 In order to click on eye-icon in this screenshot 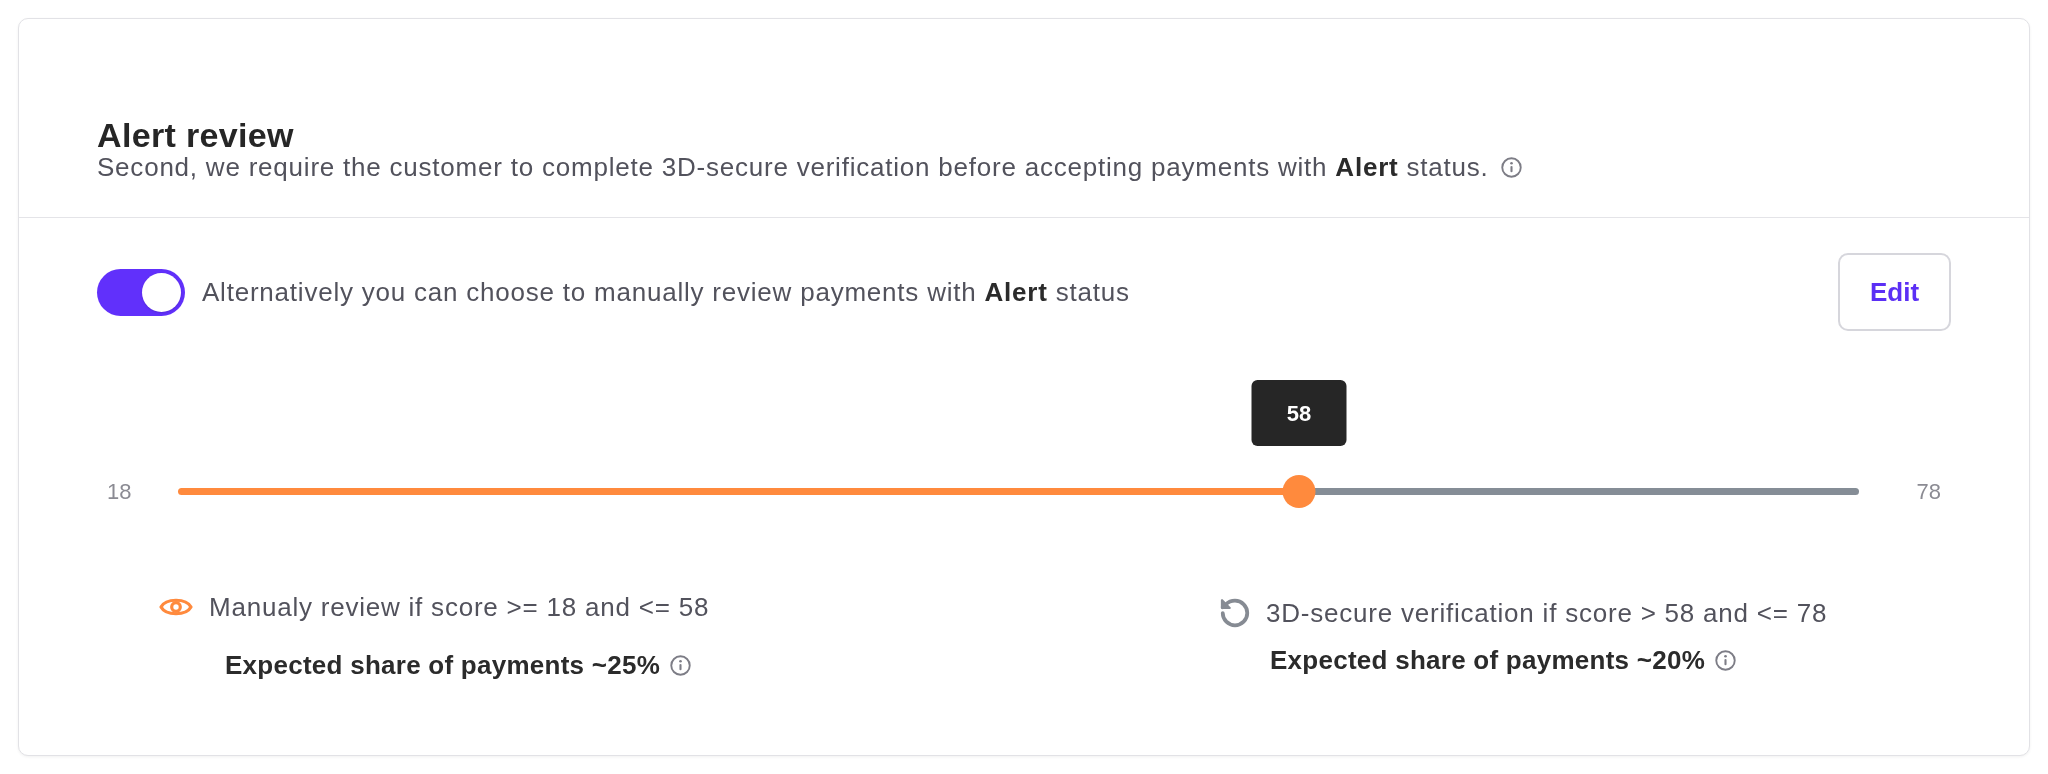, I will do `click(176, 607)`.